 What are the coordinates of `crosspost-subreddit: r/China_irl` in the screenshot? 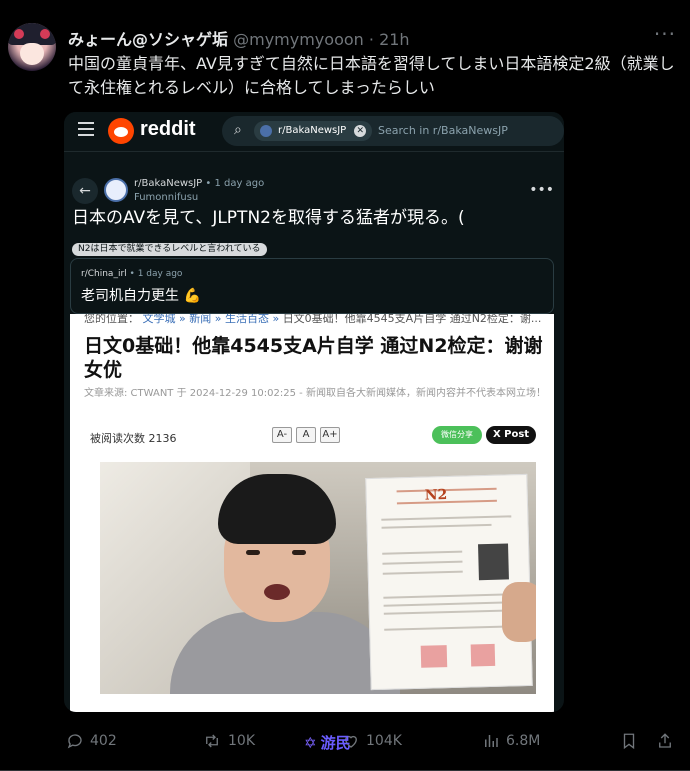 It's located at (104, 274).